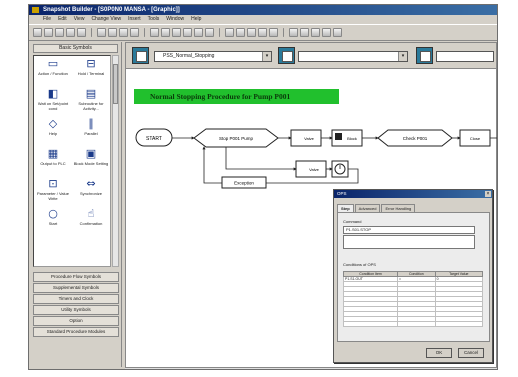 The height and width of the screenshot is (377, 518). What do you see at coordinates (154, 32) in the screenshot?
I see `grid-icon` at bounding box center [154, 32].